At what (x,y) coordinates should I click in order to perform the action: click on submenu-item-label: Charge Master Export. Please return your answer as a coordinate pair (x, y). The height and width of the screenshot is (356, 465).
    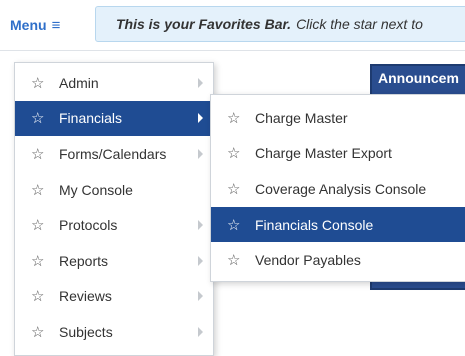
    Looking at the image, I should click on (323, 153).